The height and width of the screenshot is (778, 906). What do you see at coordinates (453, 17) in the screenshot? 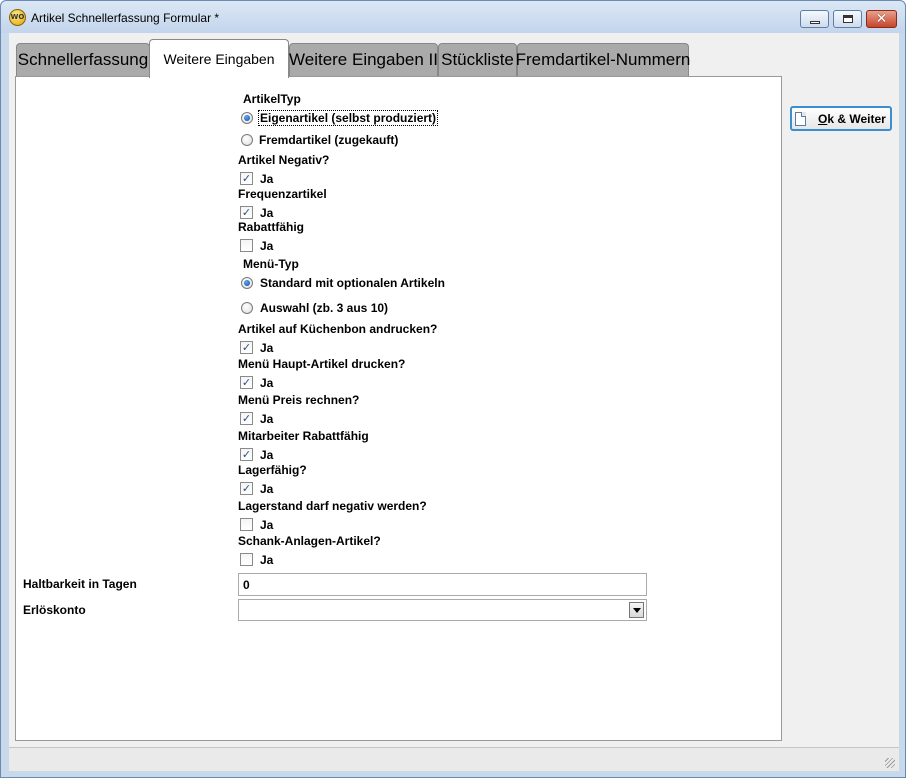
I see `title-bar: WO Artikel Schnellerfassung Formular * ✕` at bounding box center [453, 17].